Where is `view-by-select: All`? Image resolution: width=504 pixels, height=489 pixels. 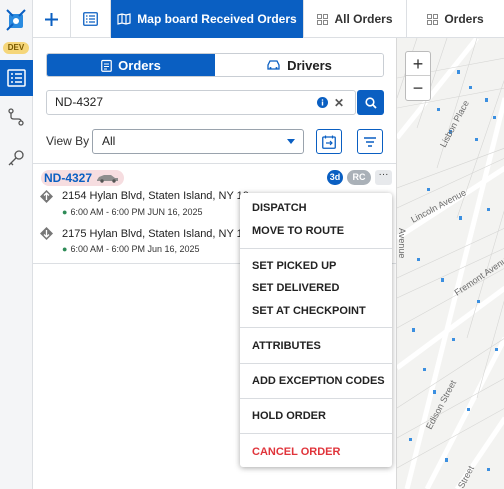
view-by-select: All is located at coordinates (198, 141).